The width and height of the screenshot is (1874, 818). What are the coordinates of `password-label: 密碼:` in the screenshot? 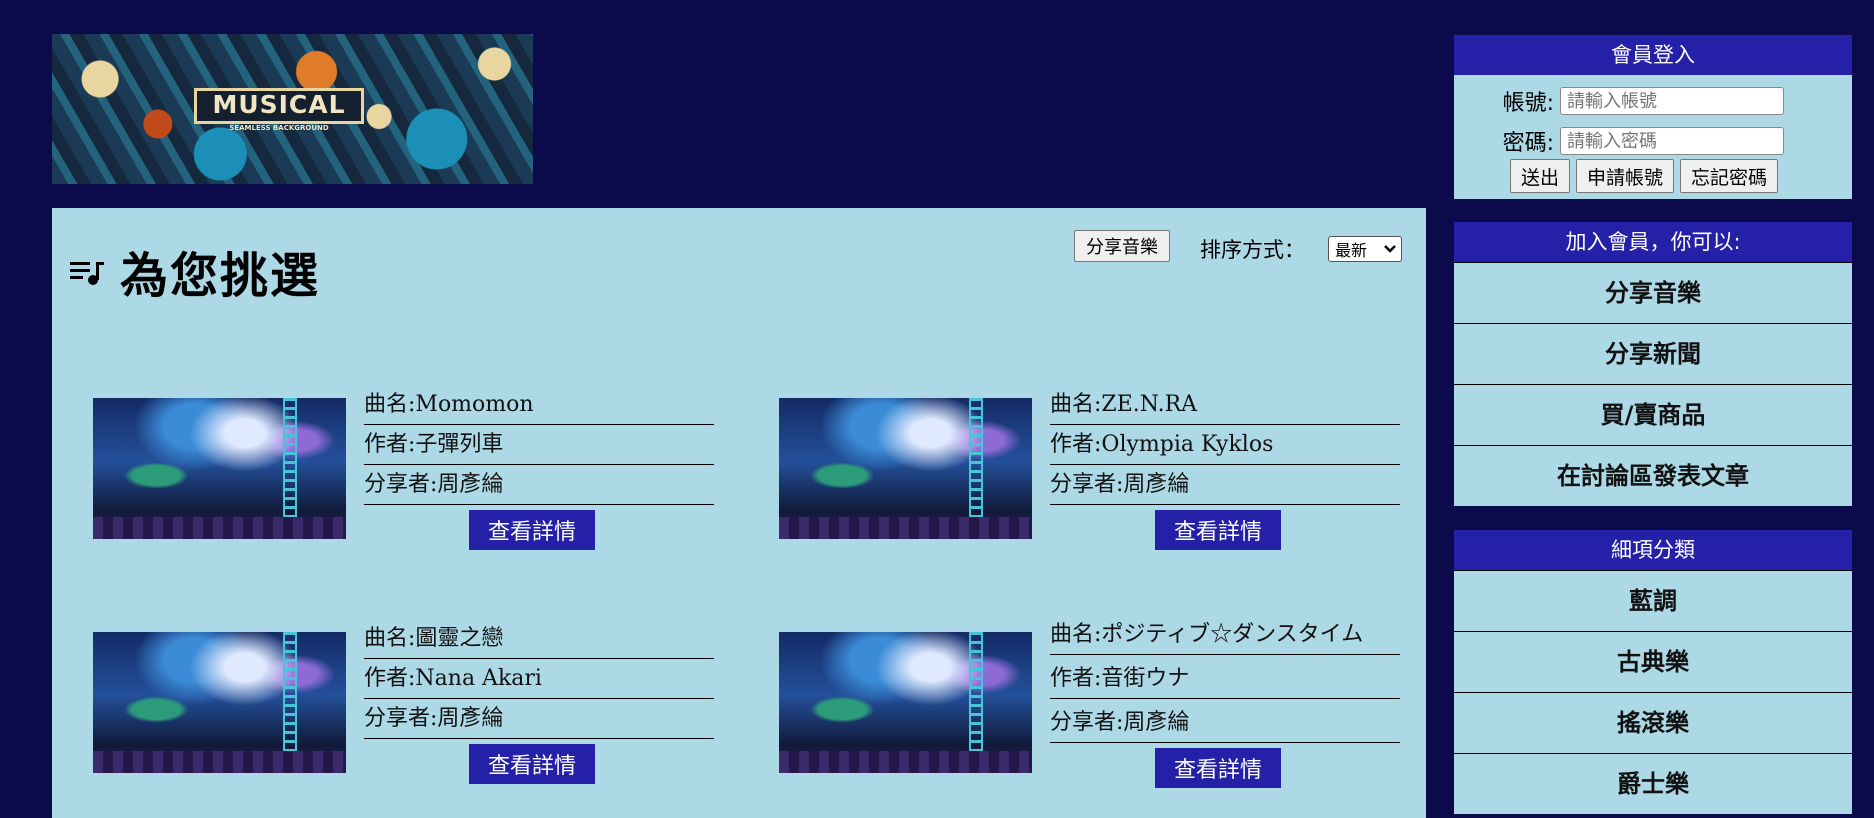 It's located at (1528, 143).